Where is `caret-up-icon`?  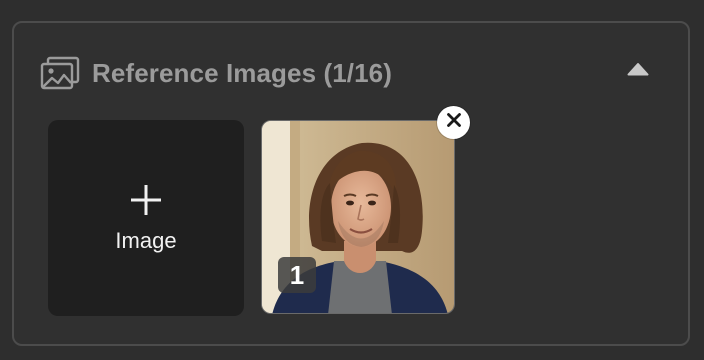 caret-up-icon is located at coordinates (638, 71).